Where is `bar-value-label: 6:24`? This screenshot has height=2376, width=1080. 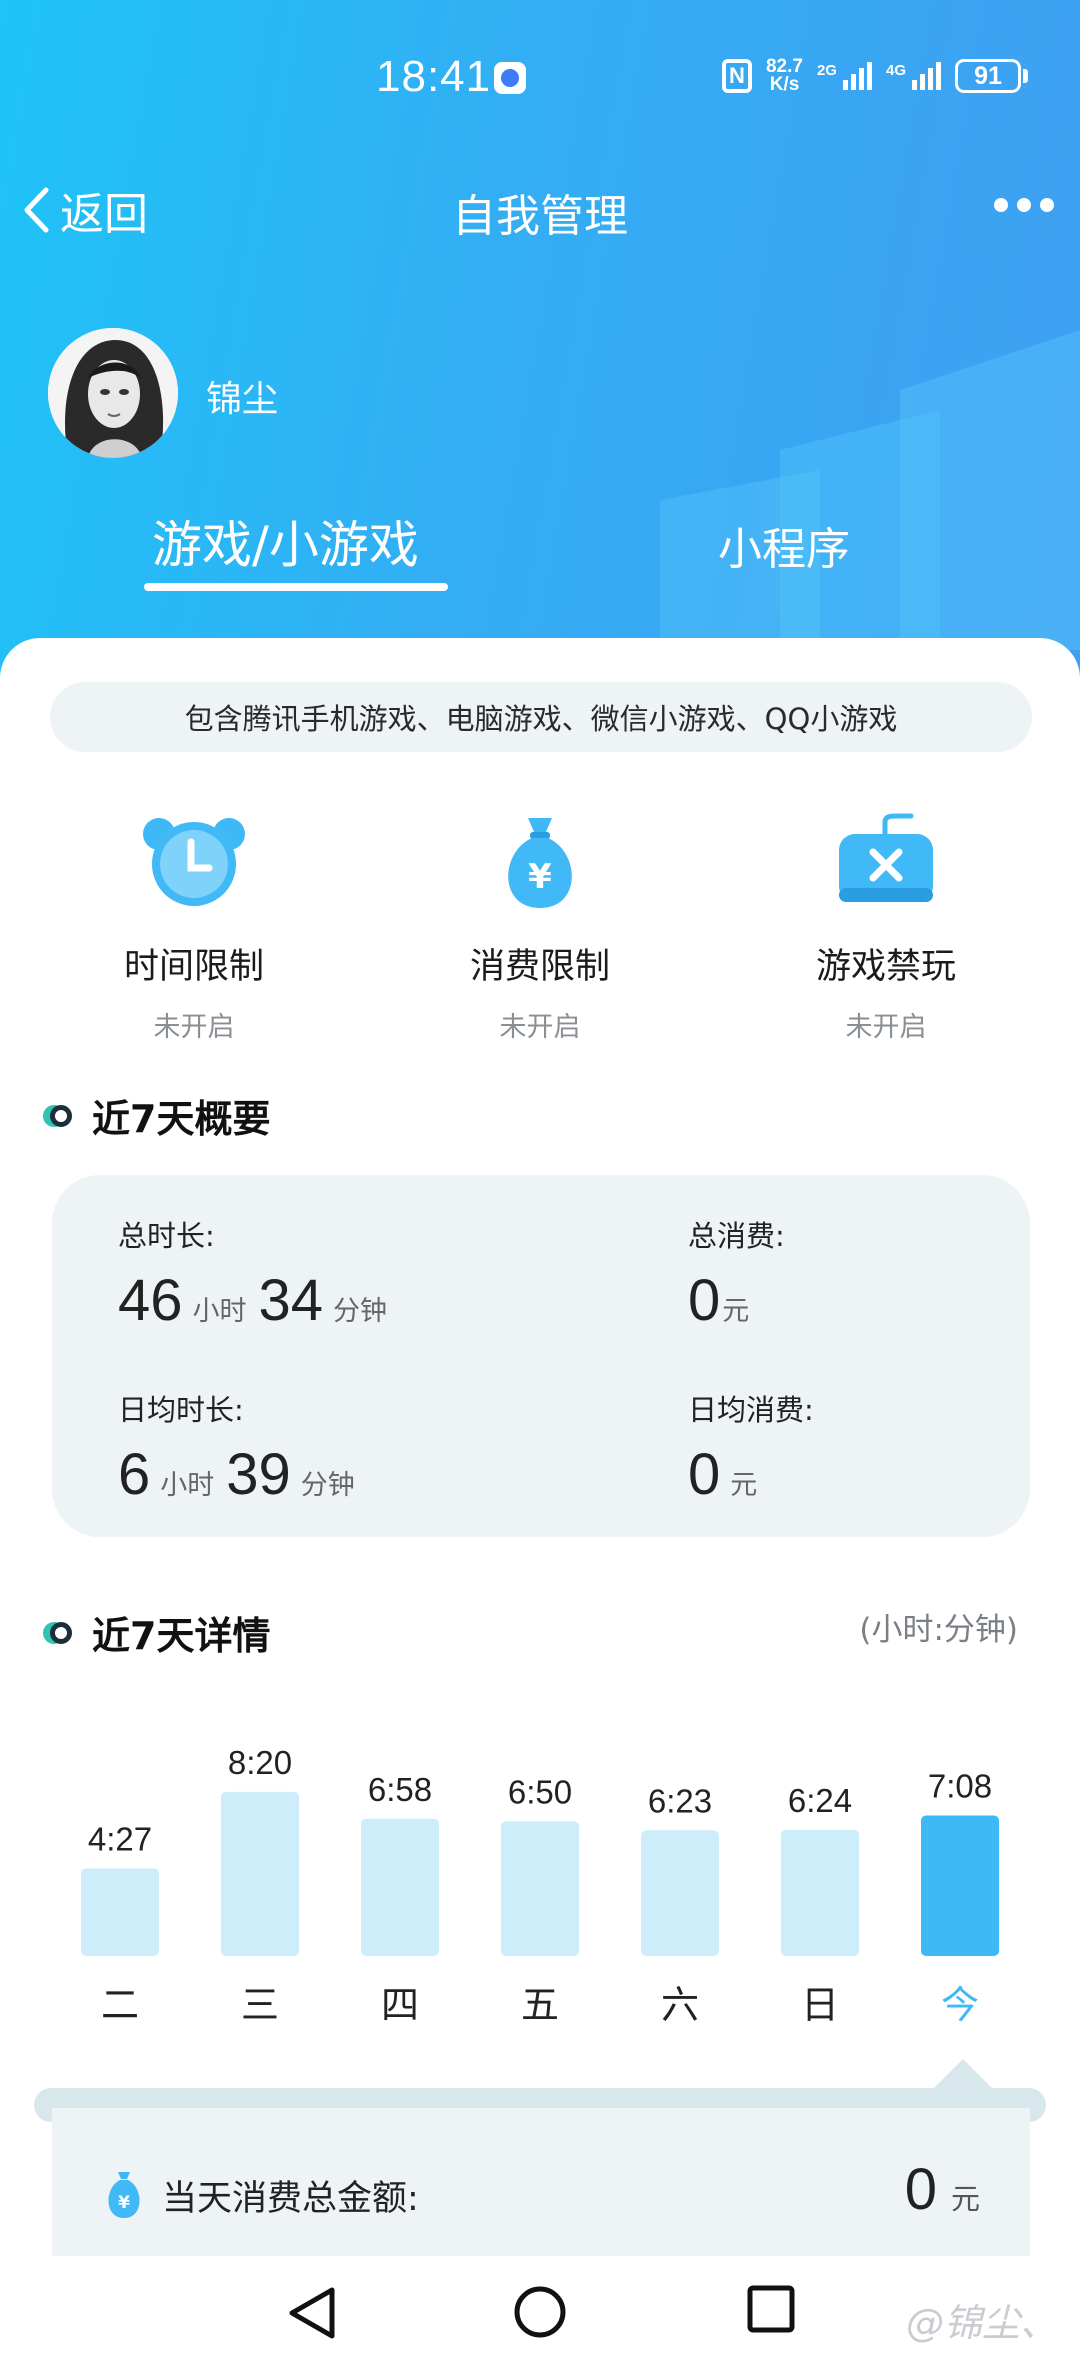
bar-value-label: 6:24 is located at coordinates (820, 1800).